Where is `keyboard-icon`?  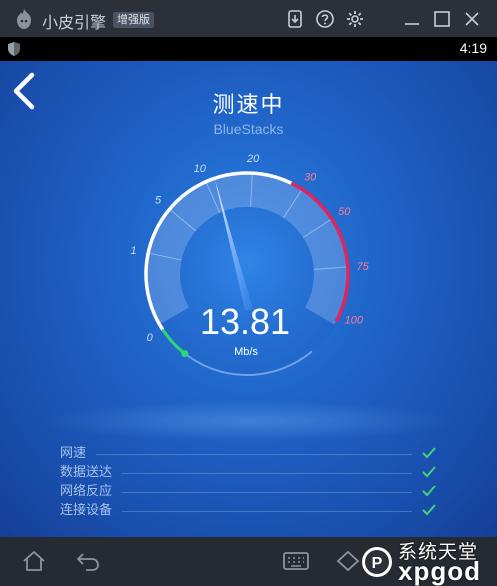
keyboard-icon is located at coordinates (296, 561).